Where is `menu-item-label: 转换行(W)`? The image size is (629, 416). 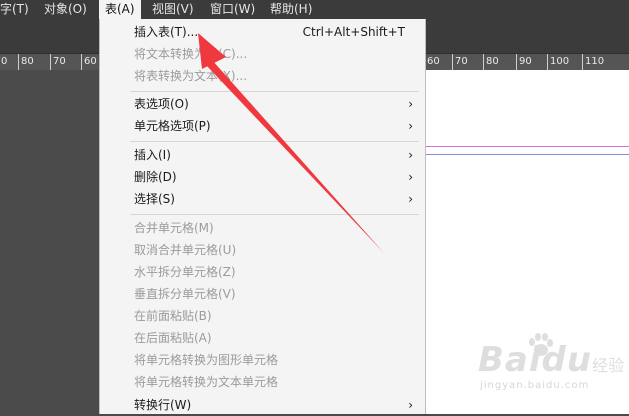 menu-item-label: 转换行(W) is located at coordinates (163, 405).